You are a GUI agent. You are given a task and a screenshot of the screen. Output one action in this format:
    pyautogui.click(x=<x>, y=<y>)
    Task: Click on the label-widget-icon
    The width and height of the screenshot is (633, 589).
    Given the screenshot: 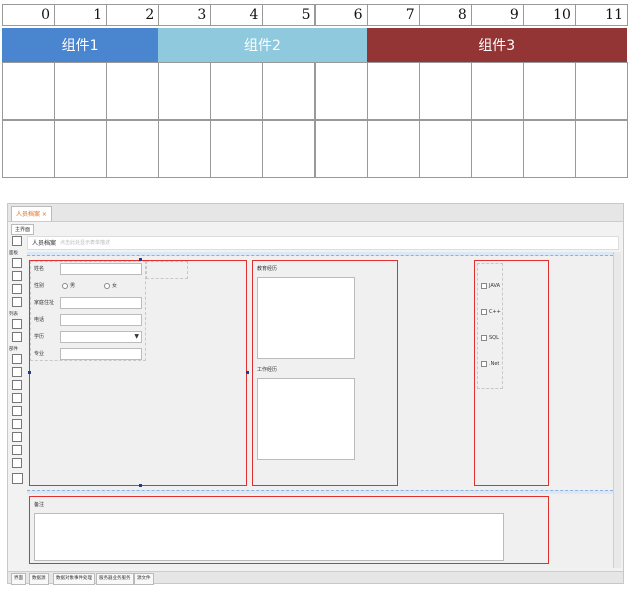 What is the action you would take?
    pyautogui.click(x=17, y=359)
    